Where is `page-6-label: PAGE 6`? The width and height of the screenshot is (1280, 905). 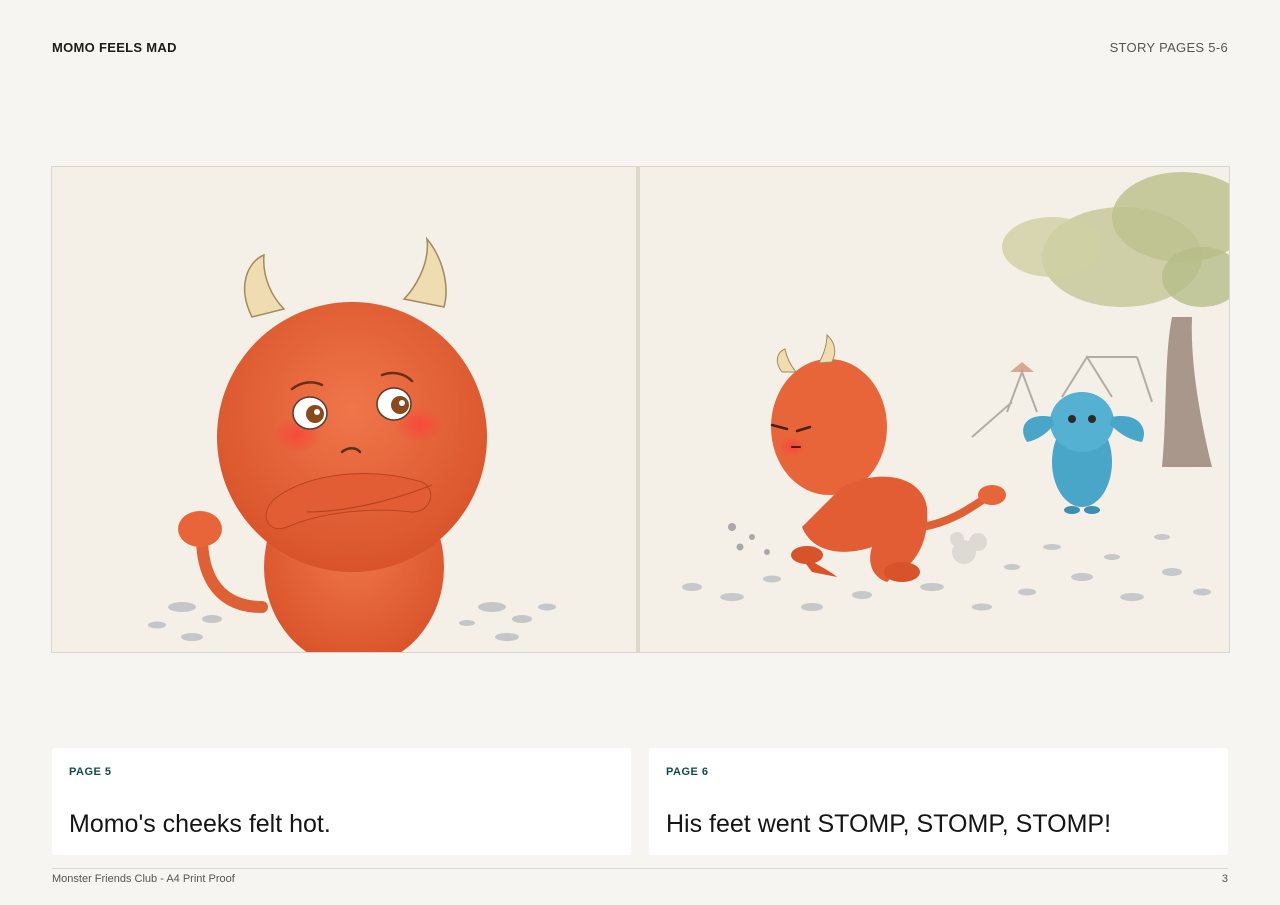
page-6-label: PAGE 6 is located at coordinates (687, 772).